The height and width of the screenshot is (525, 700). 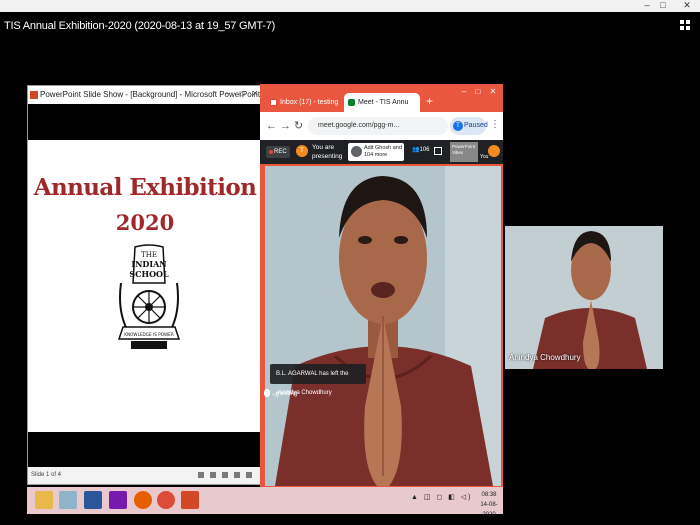 I want to click on self-avatar, so click(x=494, y=151).